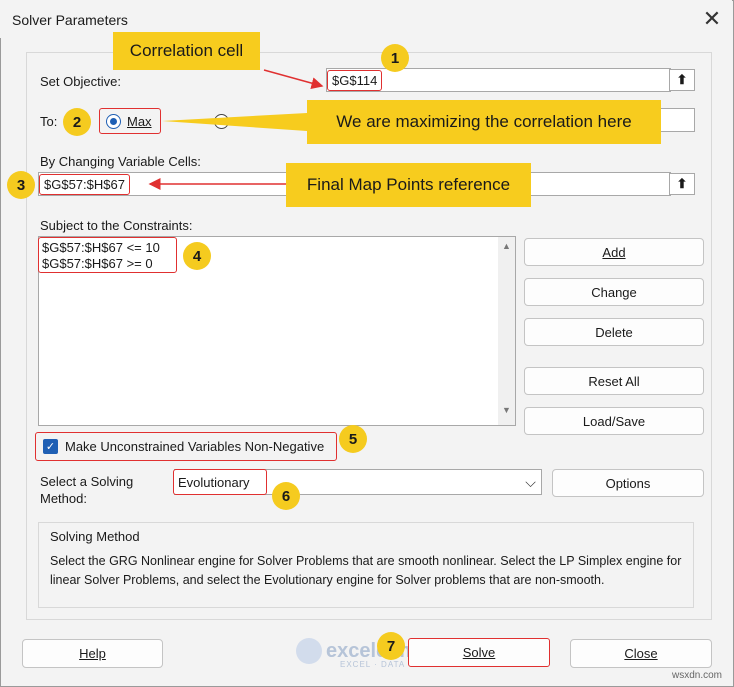 The image size is (734, 687). What do you see at coordinates (395, 58) in the screenshot?
I see `badge-1: 1` at bounding box center [395, 58].